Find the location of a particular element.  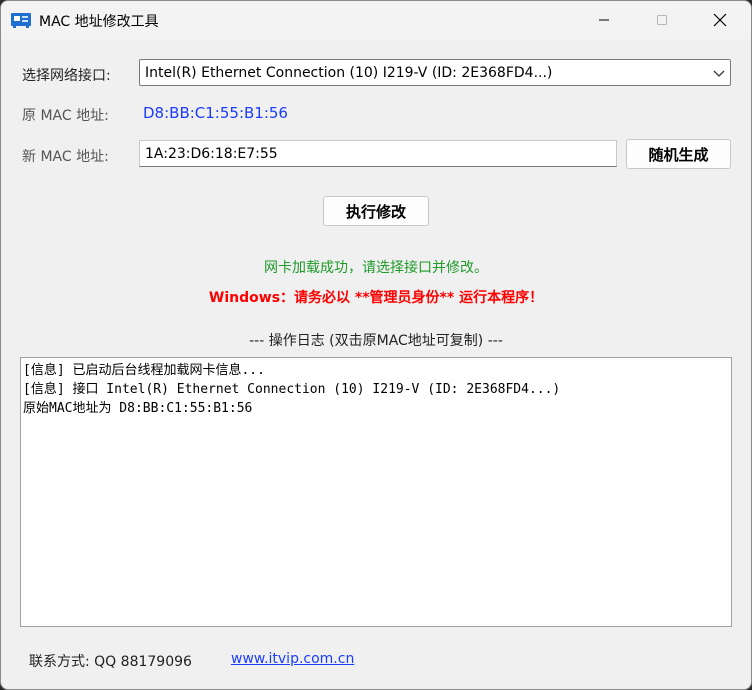

maximize-button is located at coordinates (662, 20).